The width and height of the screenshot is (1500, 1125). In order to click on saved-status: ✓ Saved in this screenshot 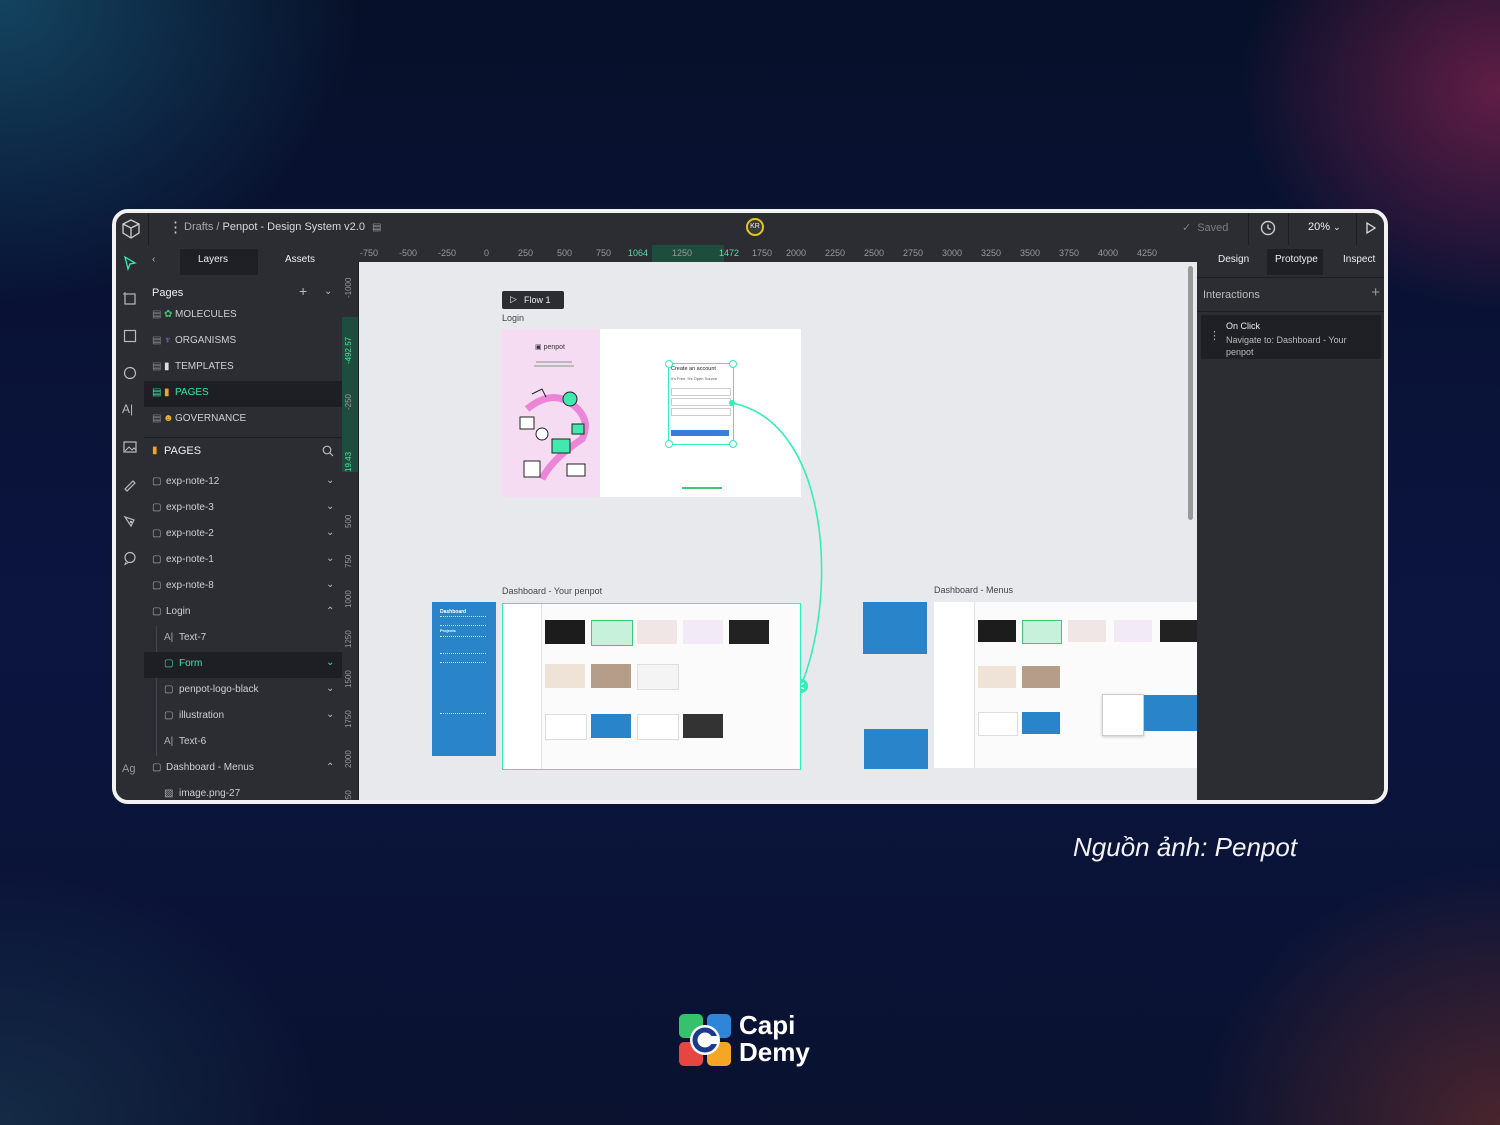, I will do `click(1205, 228)`.